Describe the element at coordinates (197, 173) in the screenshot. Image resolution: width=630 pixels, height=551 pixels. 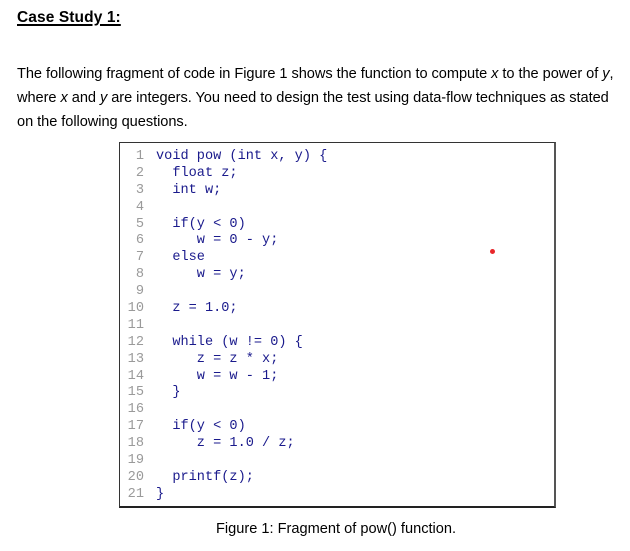
I see `code-text: float z;` at that location.